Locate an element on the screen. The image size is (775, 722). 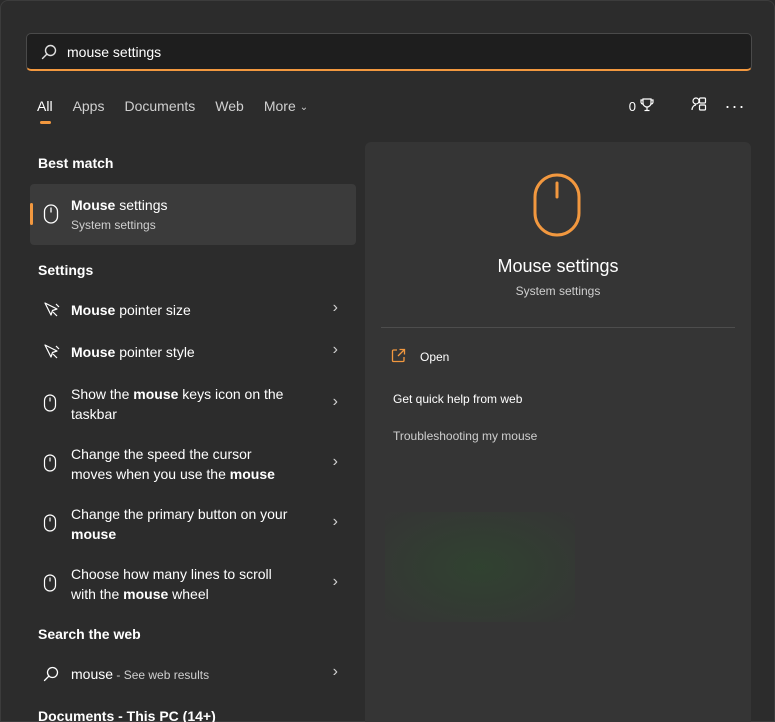
tab-web: Web is located at coordinates (229, 107).